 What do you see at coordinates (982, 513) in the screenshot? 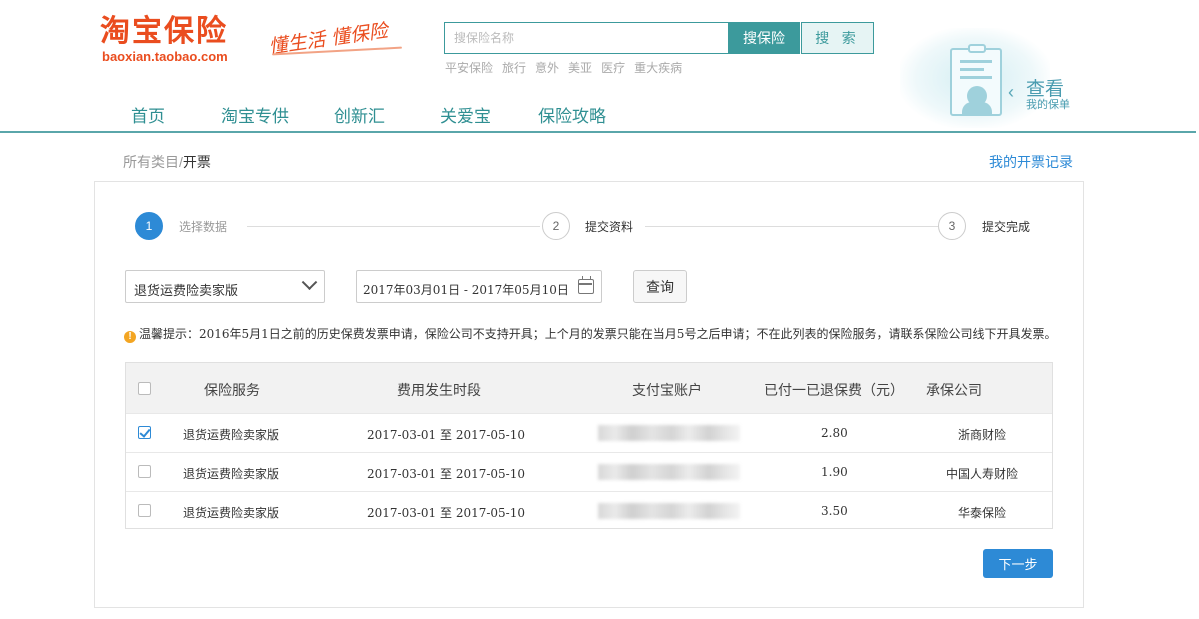
I see `row-company: 华泰保险` at bounding box center [982, 513].